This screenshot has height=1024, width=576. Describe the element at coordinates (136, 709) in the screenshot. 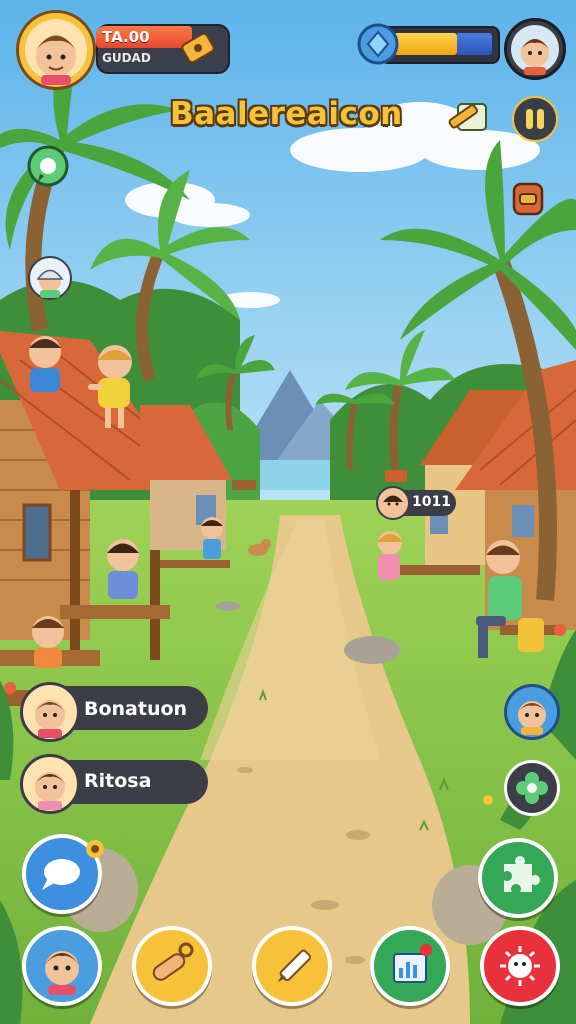

I see `chat-entry-1-name: Bonatuon` at that location.